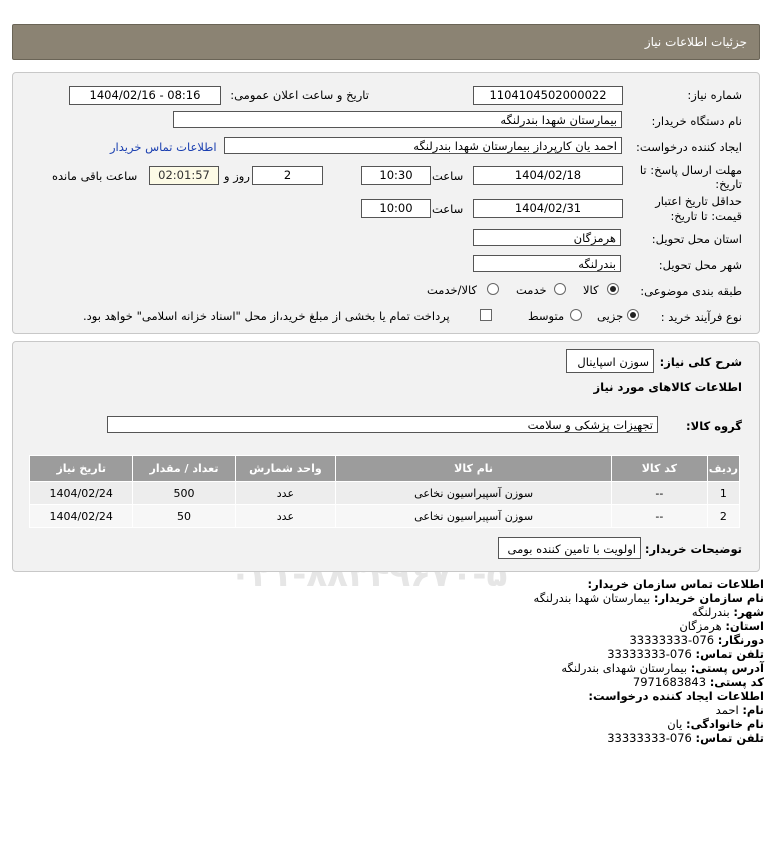 This screenshot has height=845, width=770. Describe the element at coordinates (708, 598) in the screenshot. I see `buyer-name-label: نام سازمان خریدار:` at that location.